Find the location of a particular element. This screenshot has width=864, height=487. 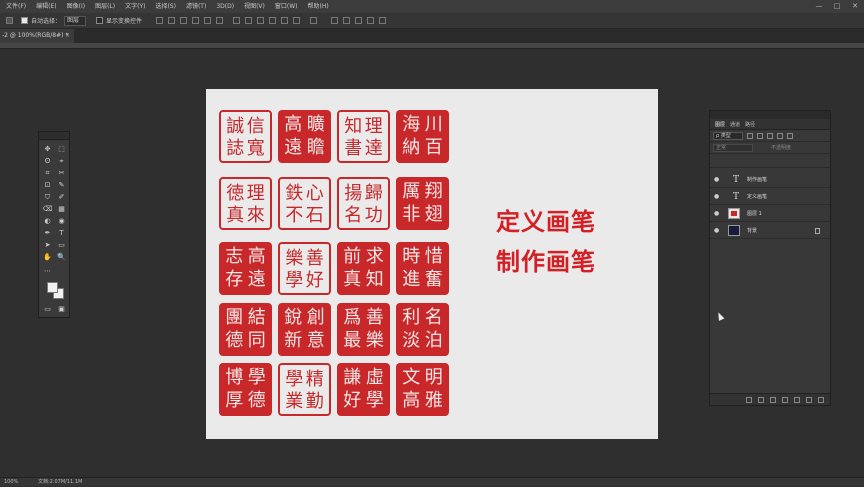

seal-character: 時 is located at coordinates (411, 256).